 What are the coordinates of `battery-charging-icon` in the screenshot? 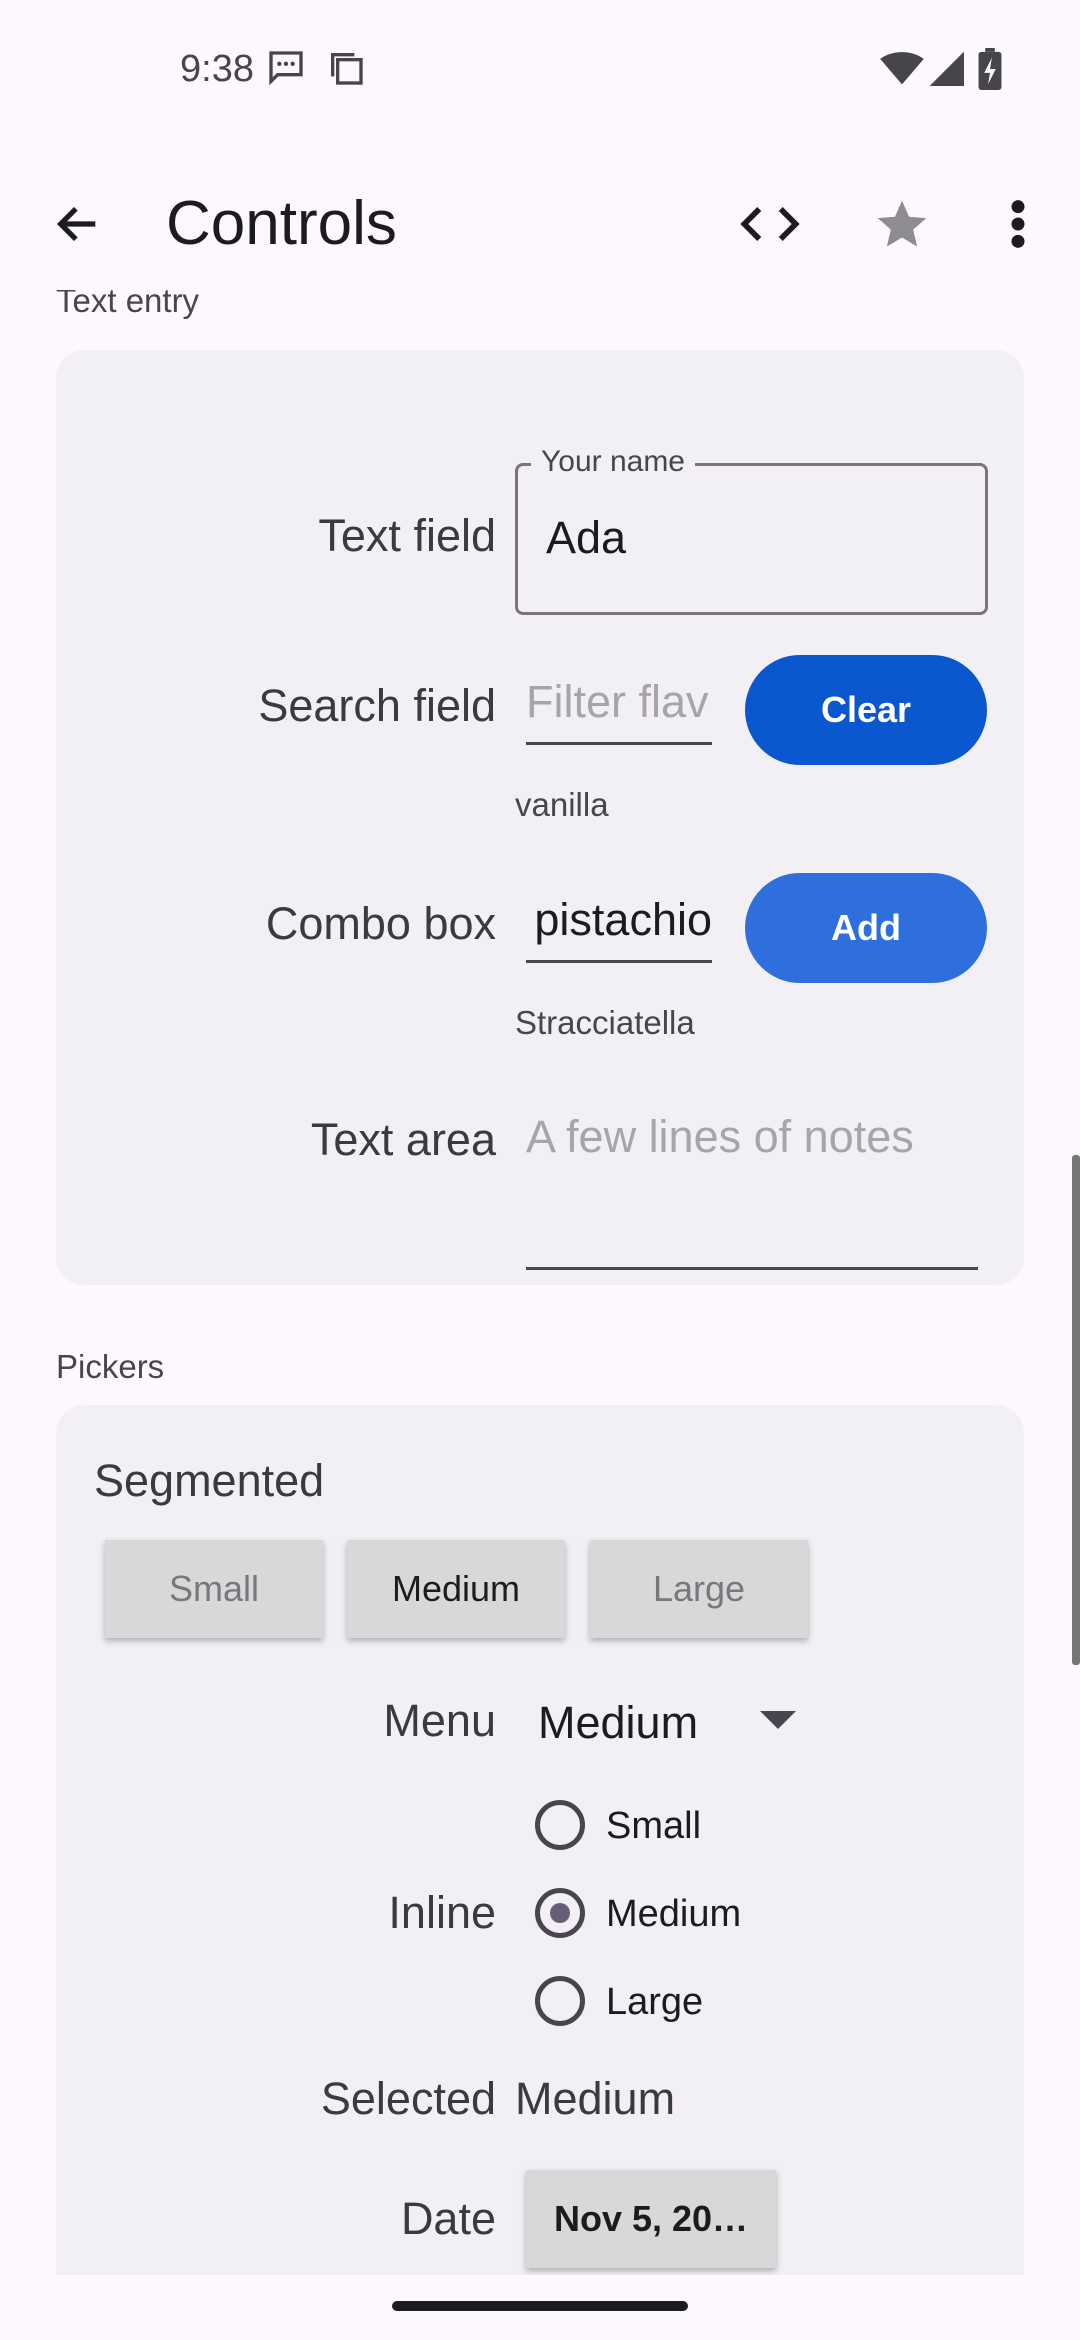 It's located at (990, 69).